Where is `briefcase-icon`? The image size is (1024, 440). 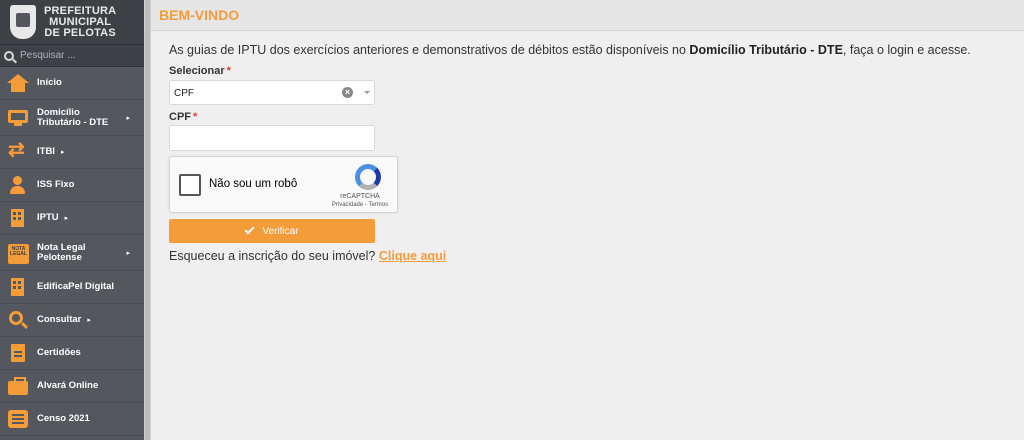
briefcase-icon is located at coordinates (18, 386).